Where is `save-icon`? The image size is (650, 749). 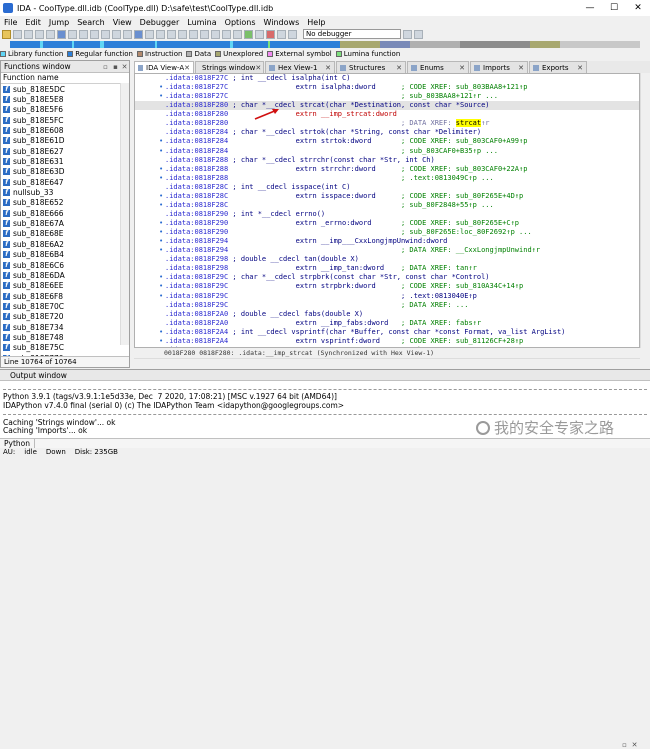
save-icon is located at coordinates (17, 34).